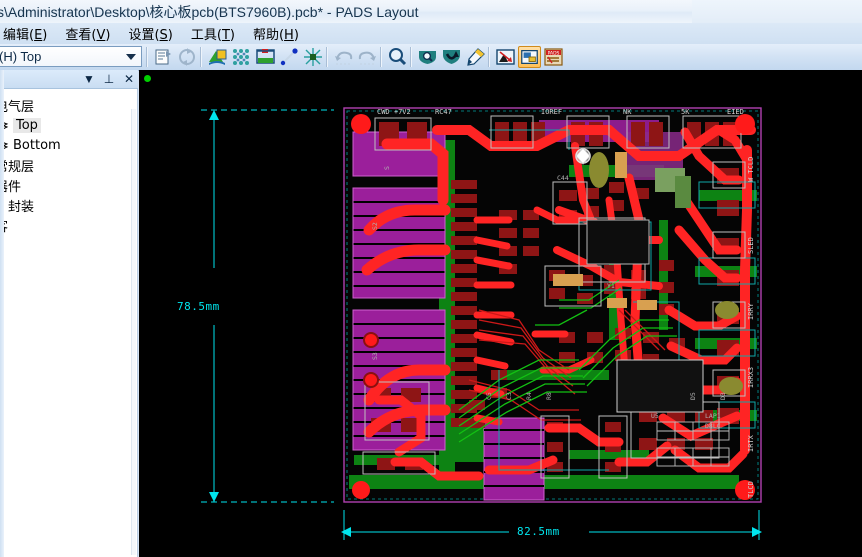 This screenshot has height=557, width=862. Describe the element at coordinates (713, 416) in the screenshot. I see `svg-text: LAP1` at that location.